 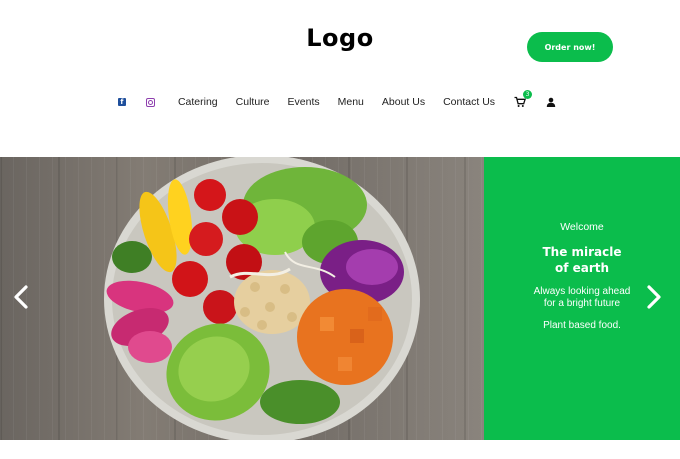 I want to click on nav-item-contact-us: Contact Us, so click(x=469, y=102).